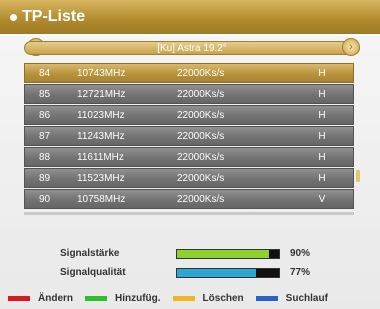 This screenshot has height=309, width=380. What do you see at coordinates (45, 73) in the screenshot?
I see `transponder-number: 84` at bounding box center [45, 73].